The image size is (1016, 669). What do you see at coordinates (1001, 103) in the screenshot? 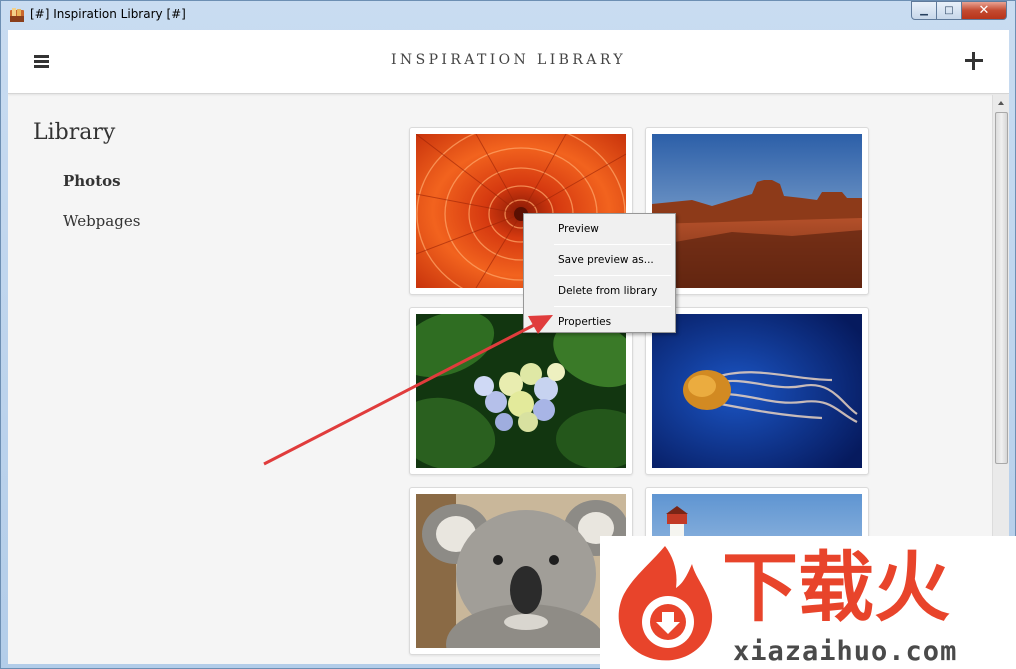
I see `scroll-up-icon` at bounding box center [1001, 103].